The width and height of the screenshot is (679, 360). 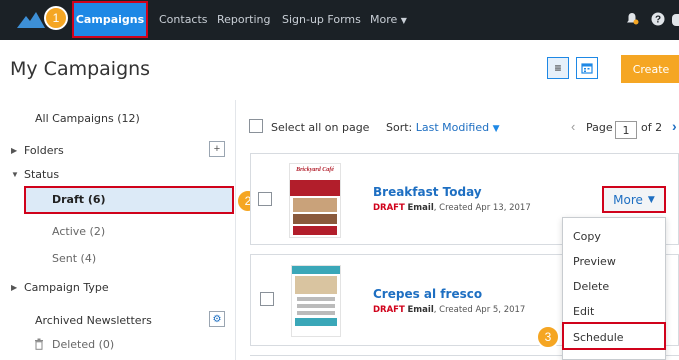 What do you see at coordinates (583, 311) in the screenshot?
I see `menu-item-edit: Edit` at bounding box center [583, 311].